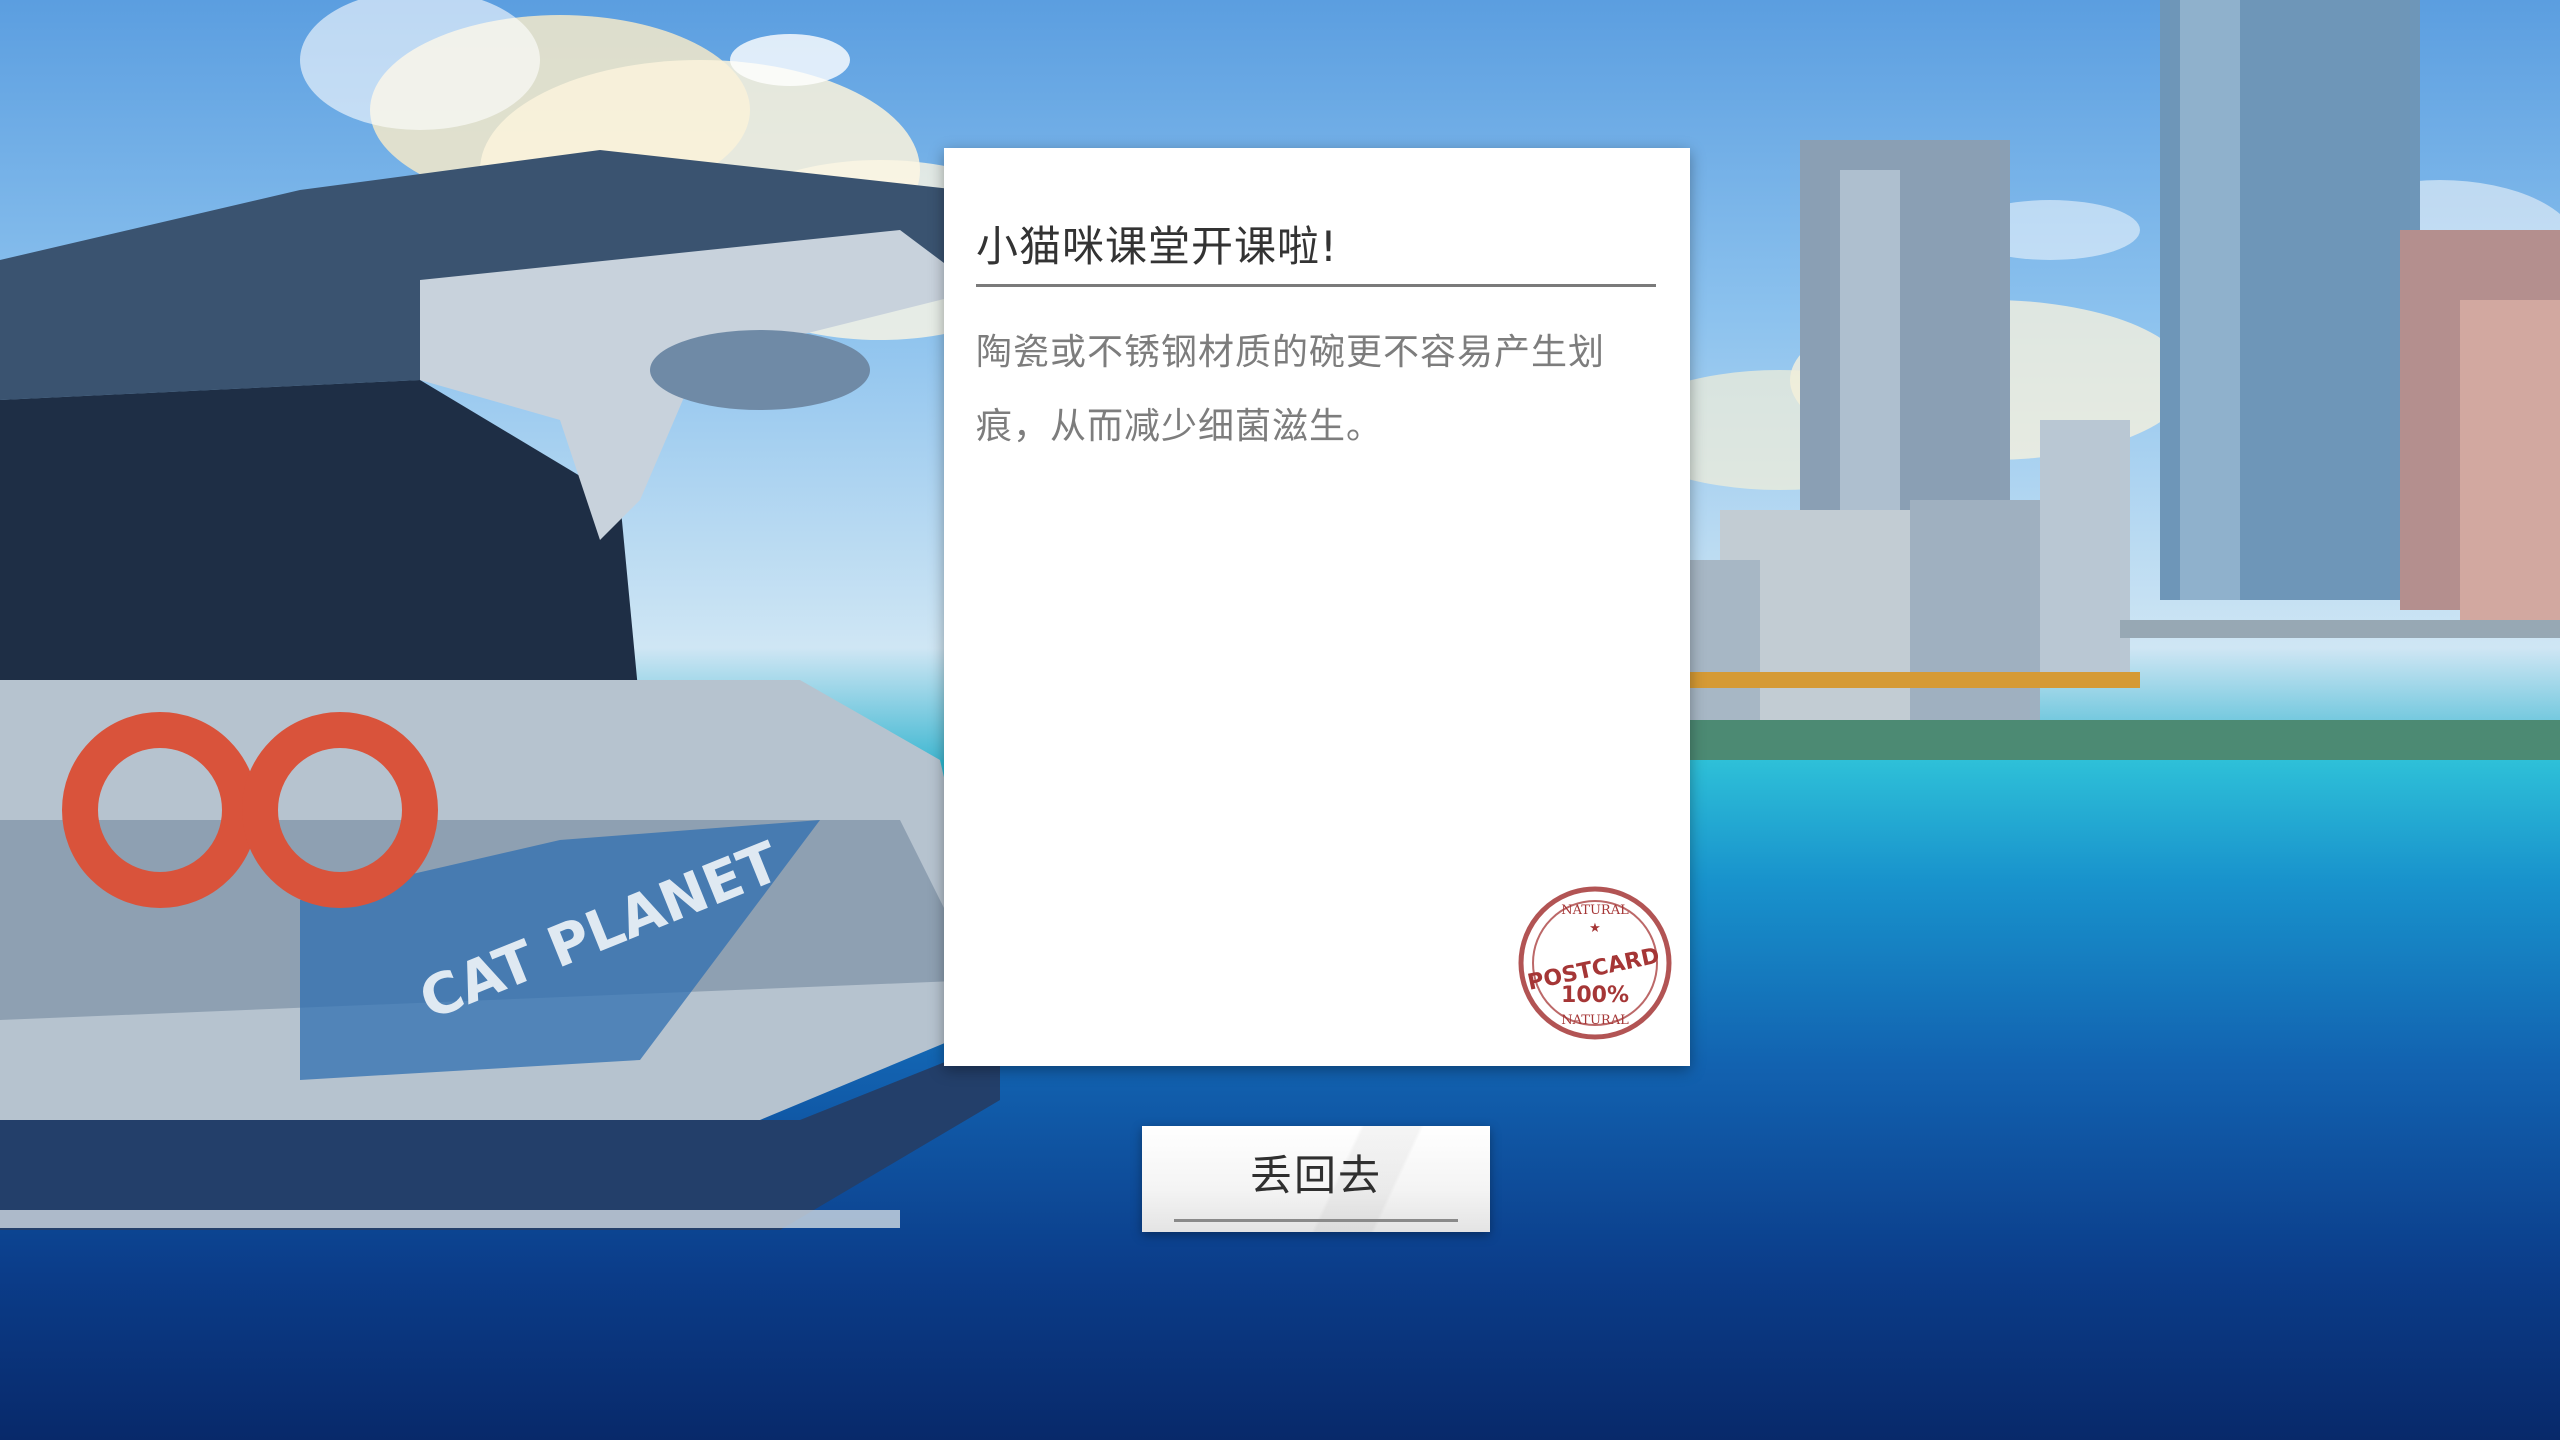  Describe the element at coordinates (1595, 995) in the screenshot. I see `svg-text: 100%` at that location.